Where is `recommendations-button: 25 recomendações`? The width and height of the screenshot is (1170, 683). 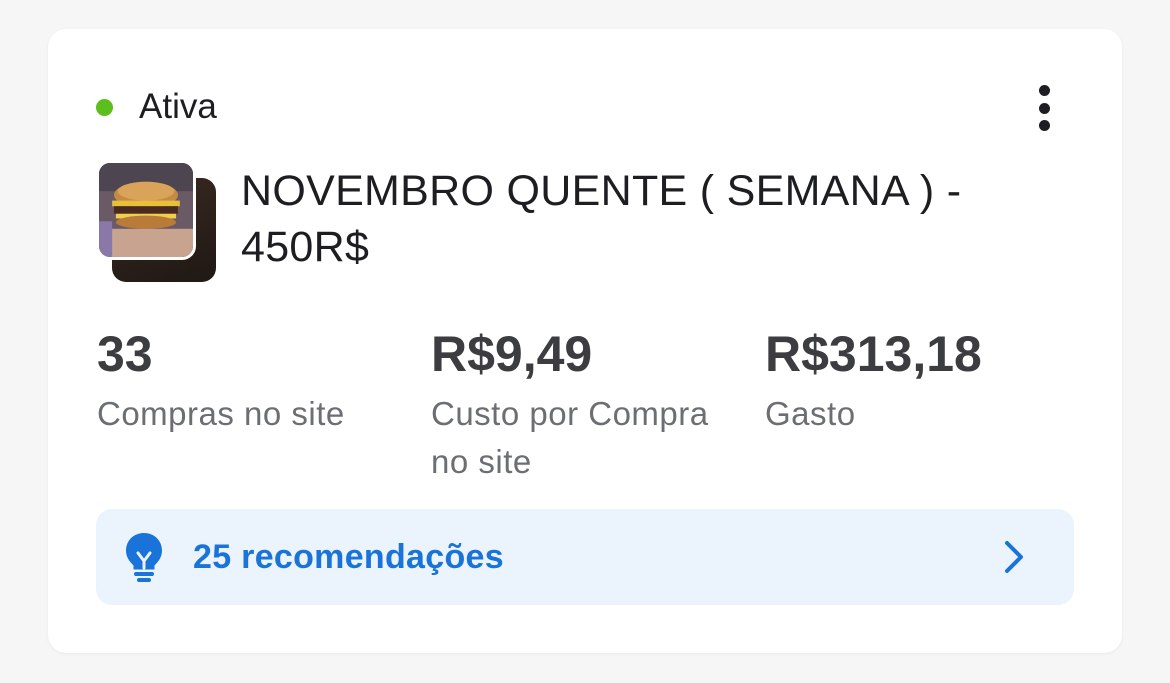
recommendations-button: 25 recomendações is located at coordinates (585, 557).